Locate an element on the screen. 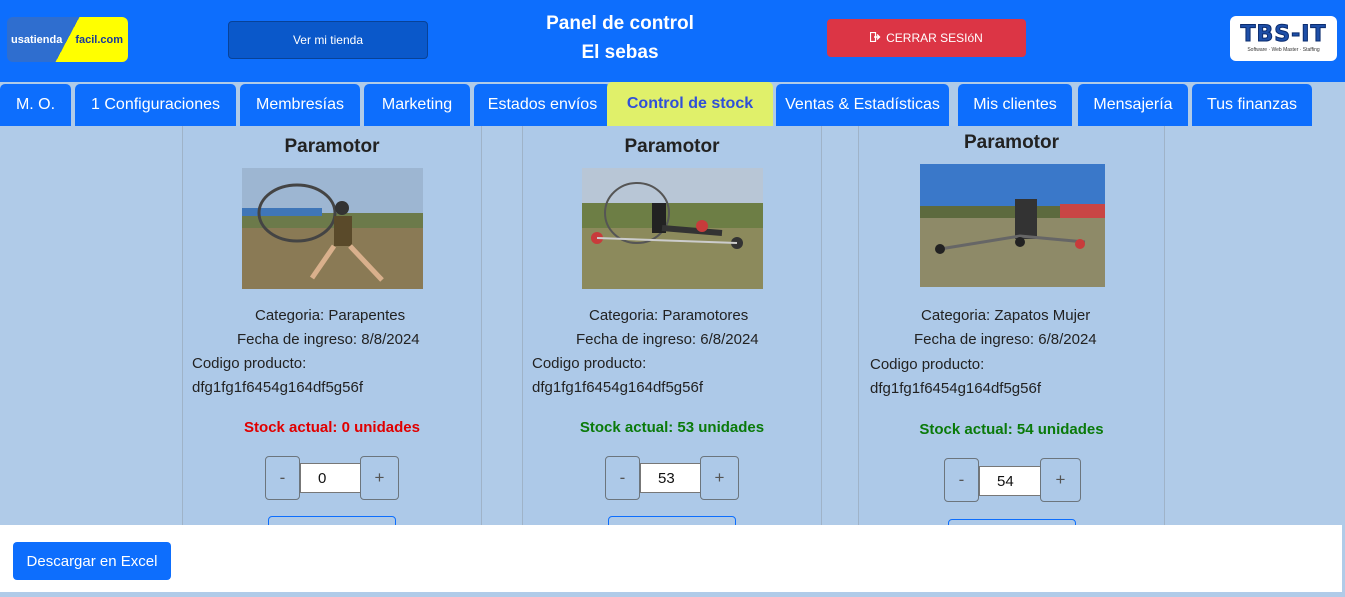  tab-estados-envios: Estados envíos is located at coordinates (542, 105).